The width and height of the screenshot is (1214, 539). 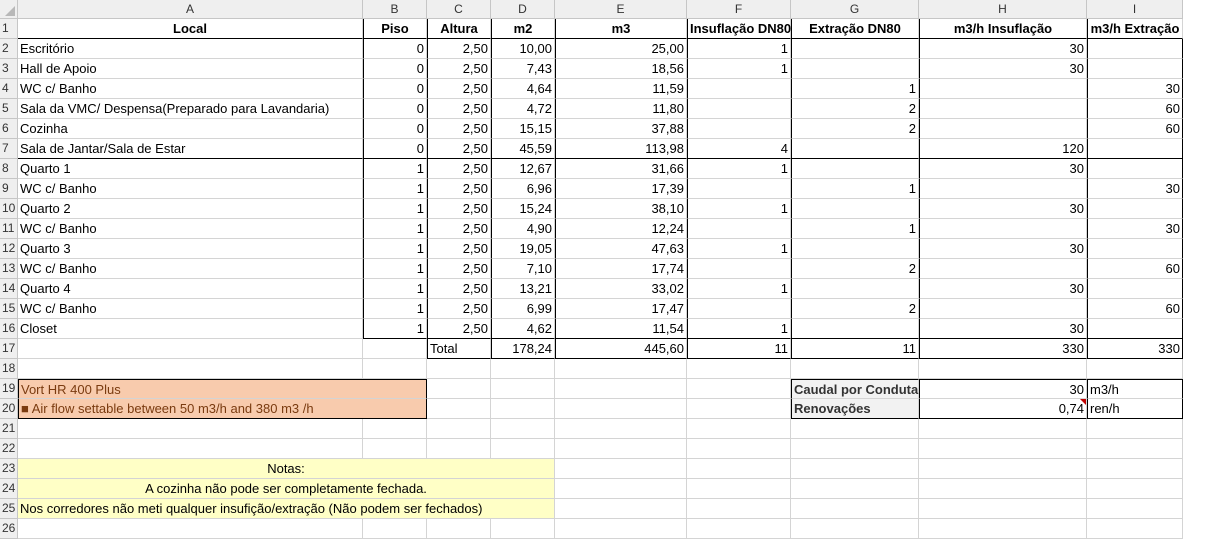 I want to click on table-header-cell: Extração DN80, so click(x=855, y=29).